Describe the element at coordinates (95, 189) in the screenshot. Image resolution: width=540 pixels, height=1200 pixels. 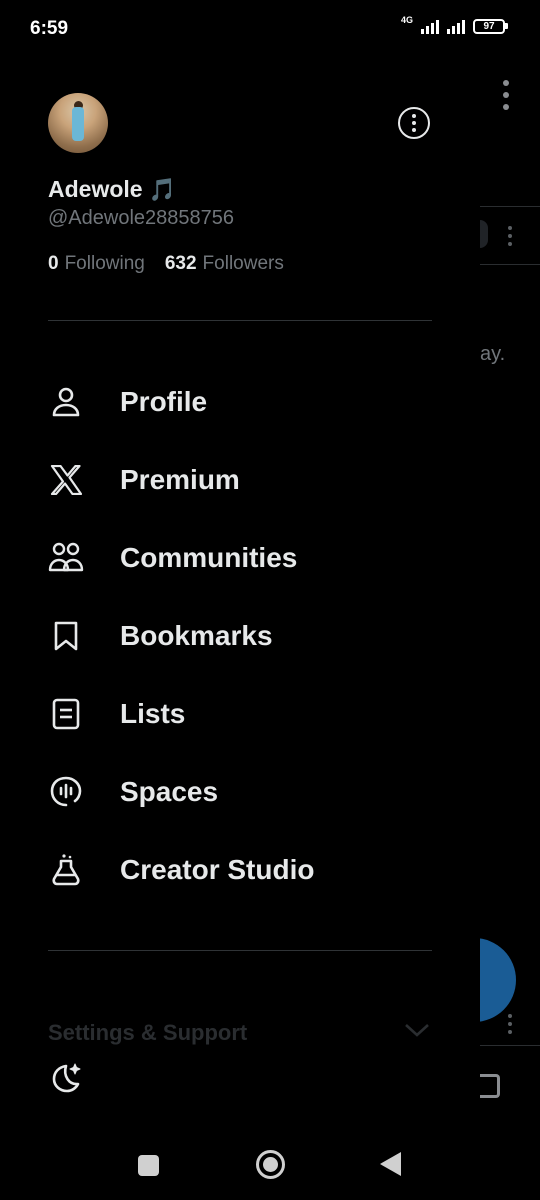
I see `display-name-text: Adewole` at that location.